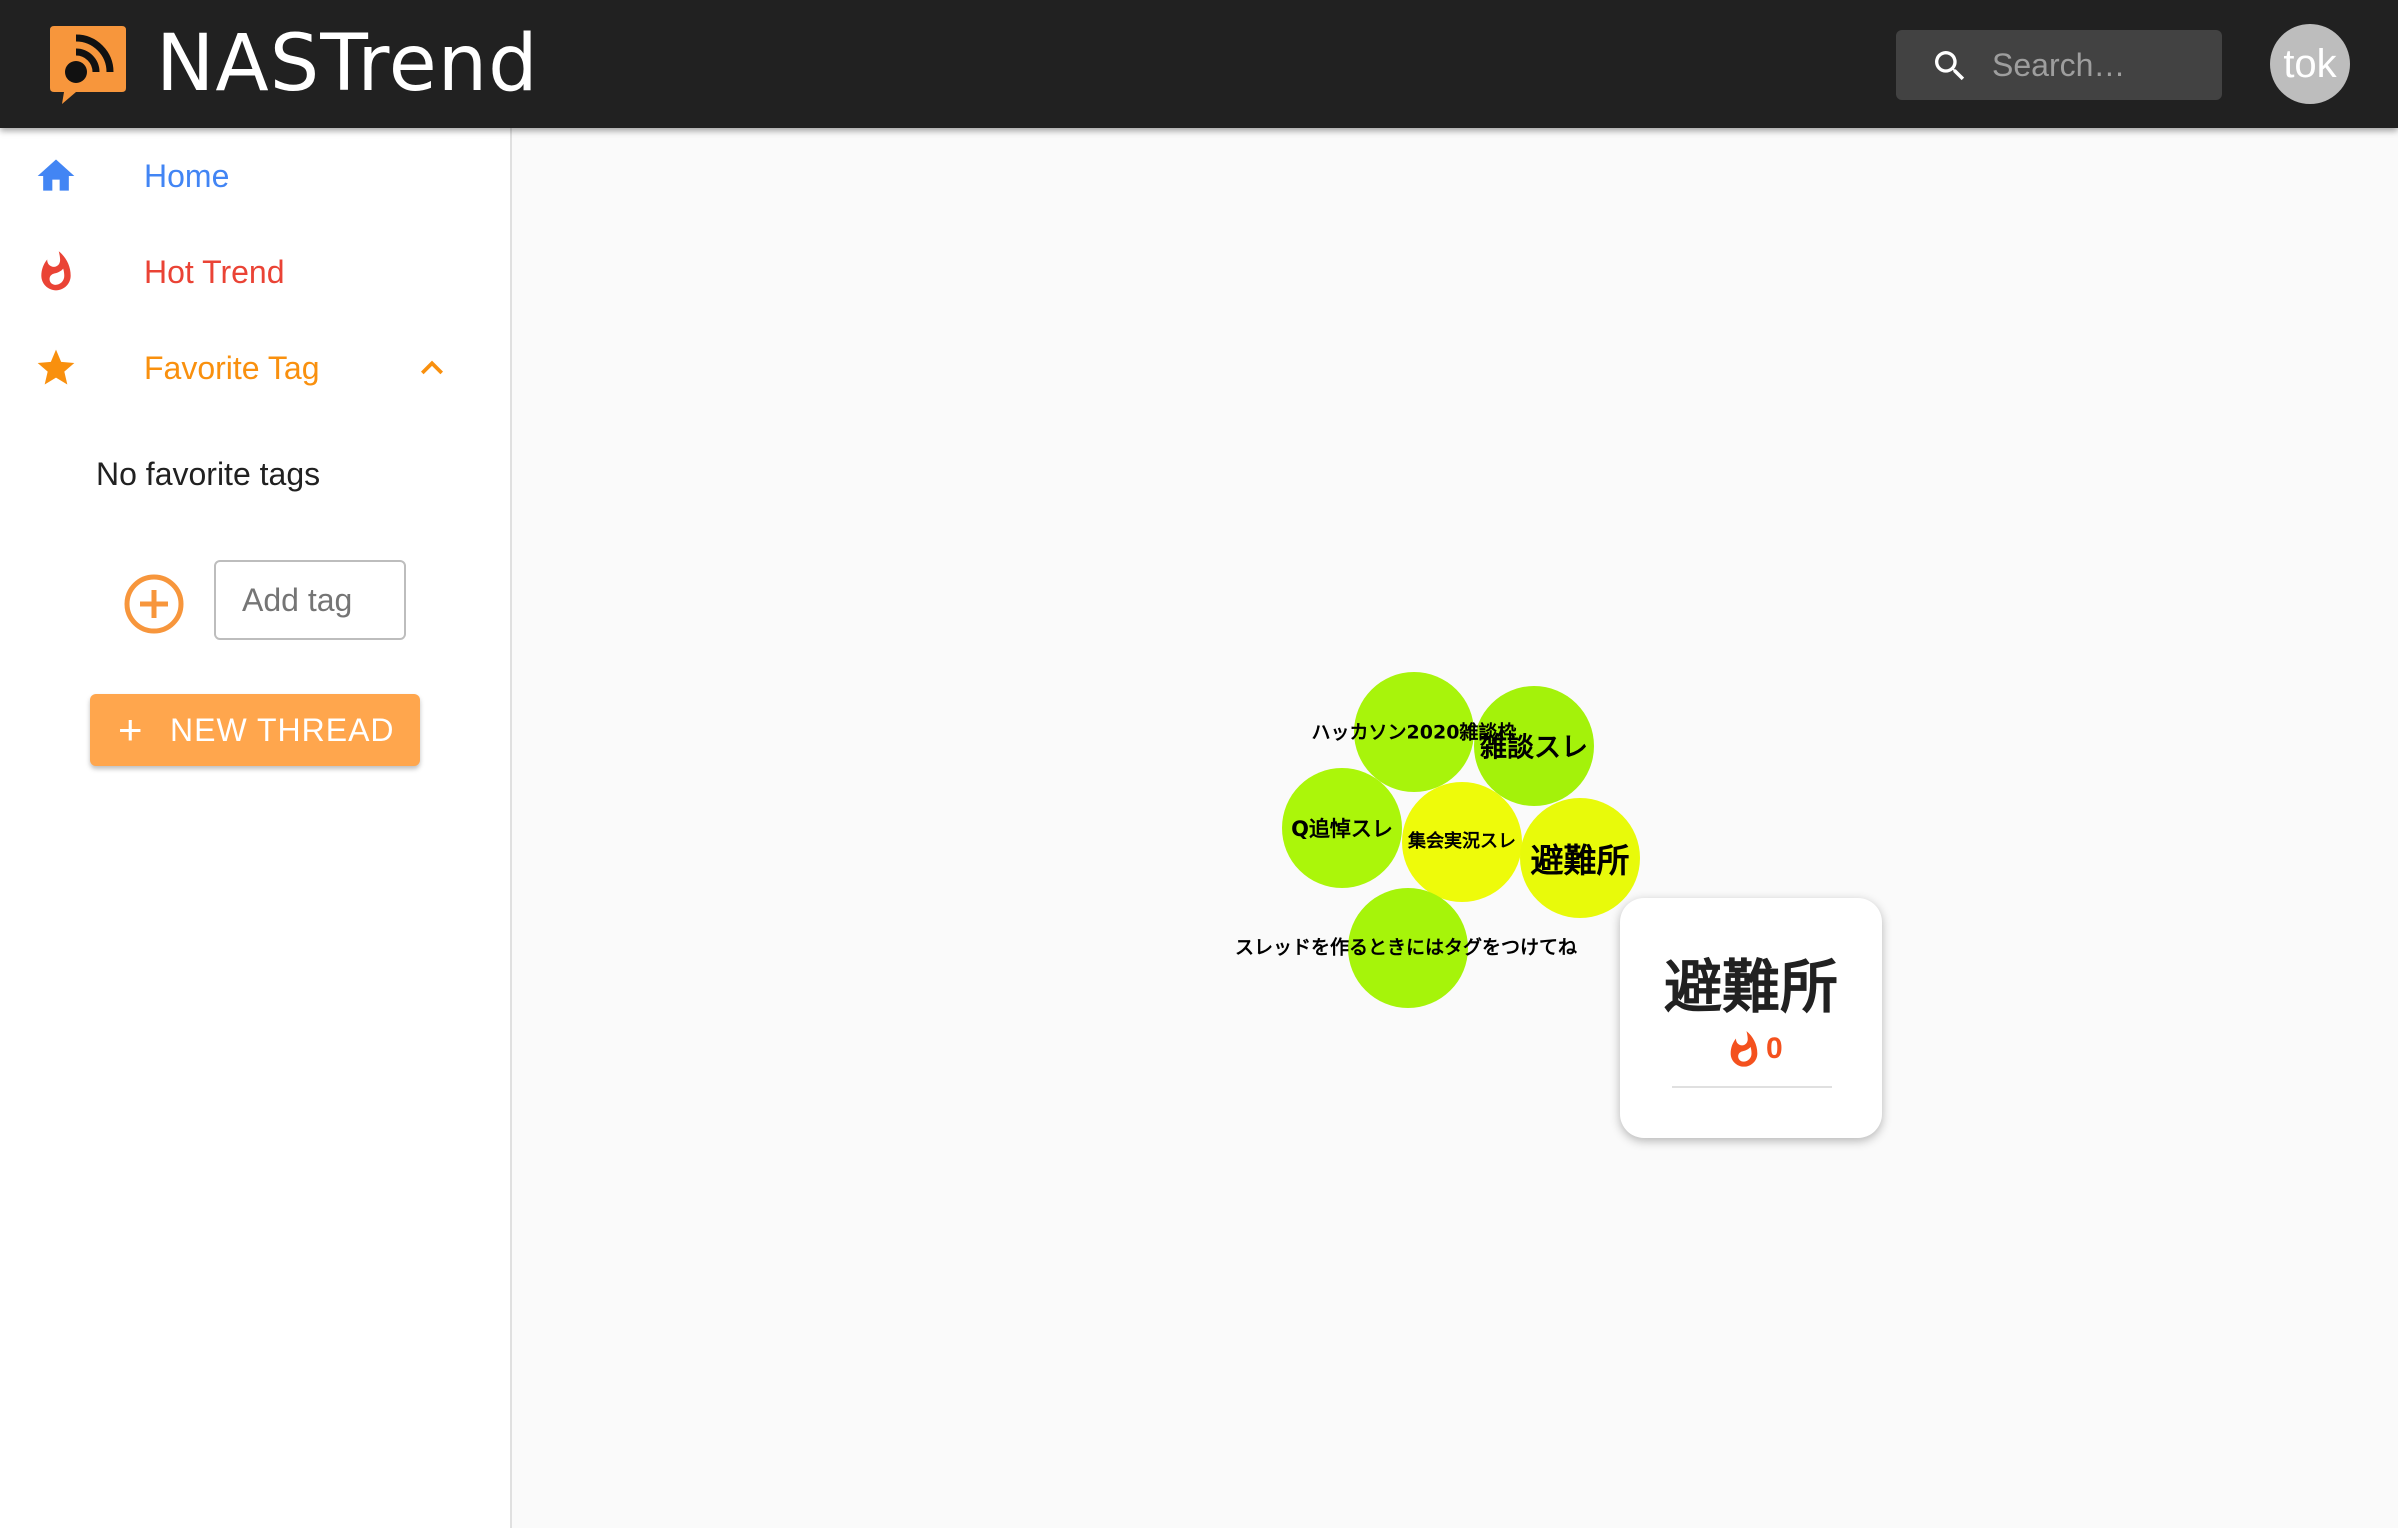 Image resolution: width=2398 pixels, height=1528 pixels. I want to click on chevron-up-icon, so click(432, 368).